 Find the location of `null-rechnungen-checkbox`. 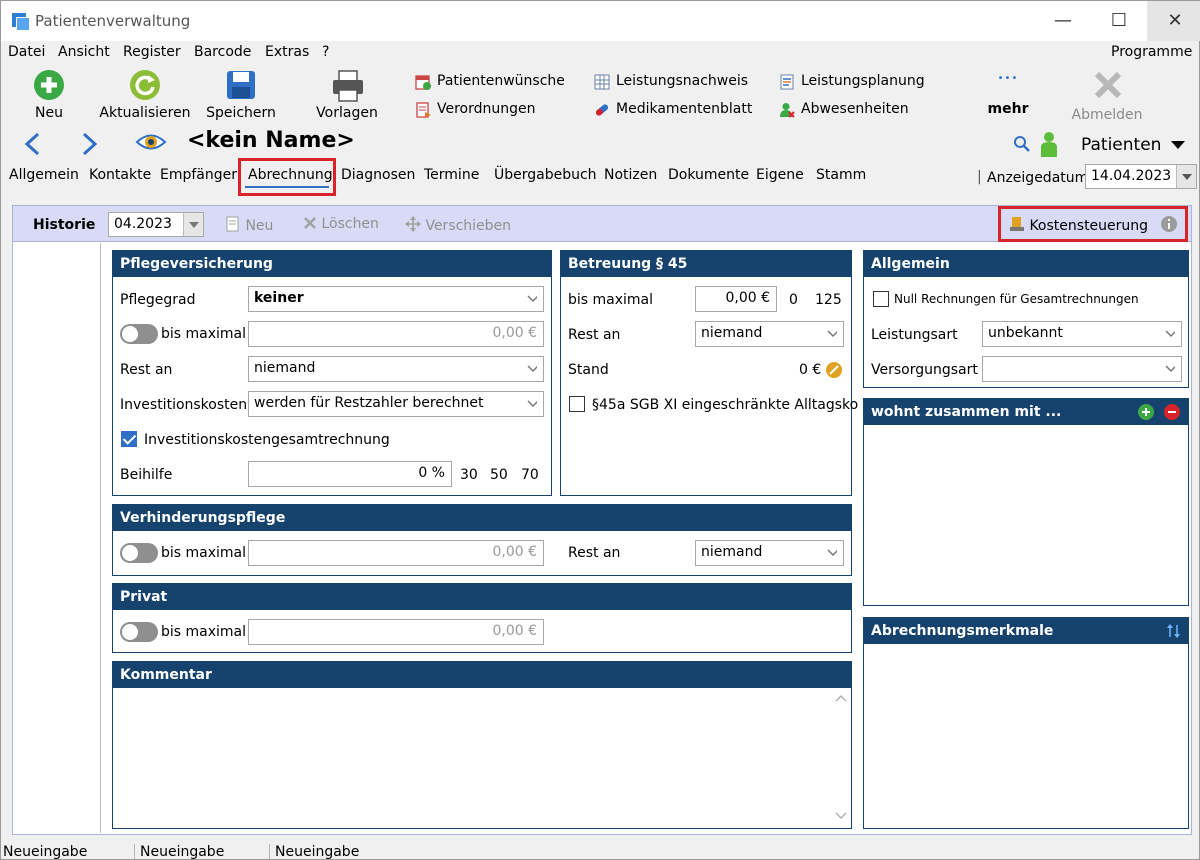

null-rechnungen-checkbox is located at coordinates (881, 299).